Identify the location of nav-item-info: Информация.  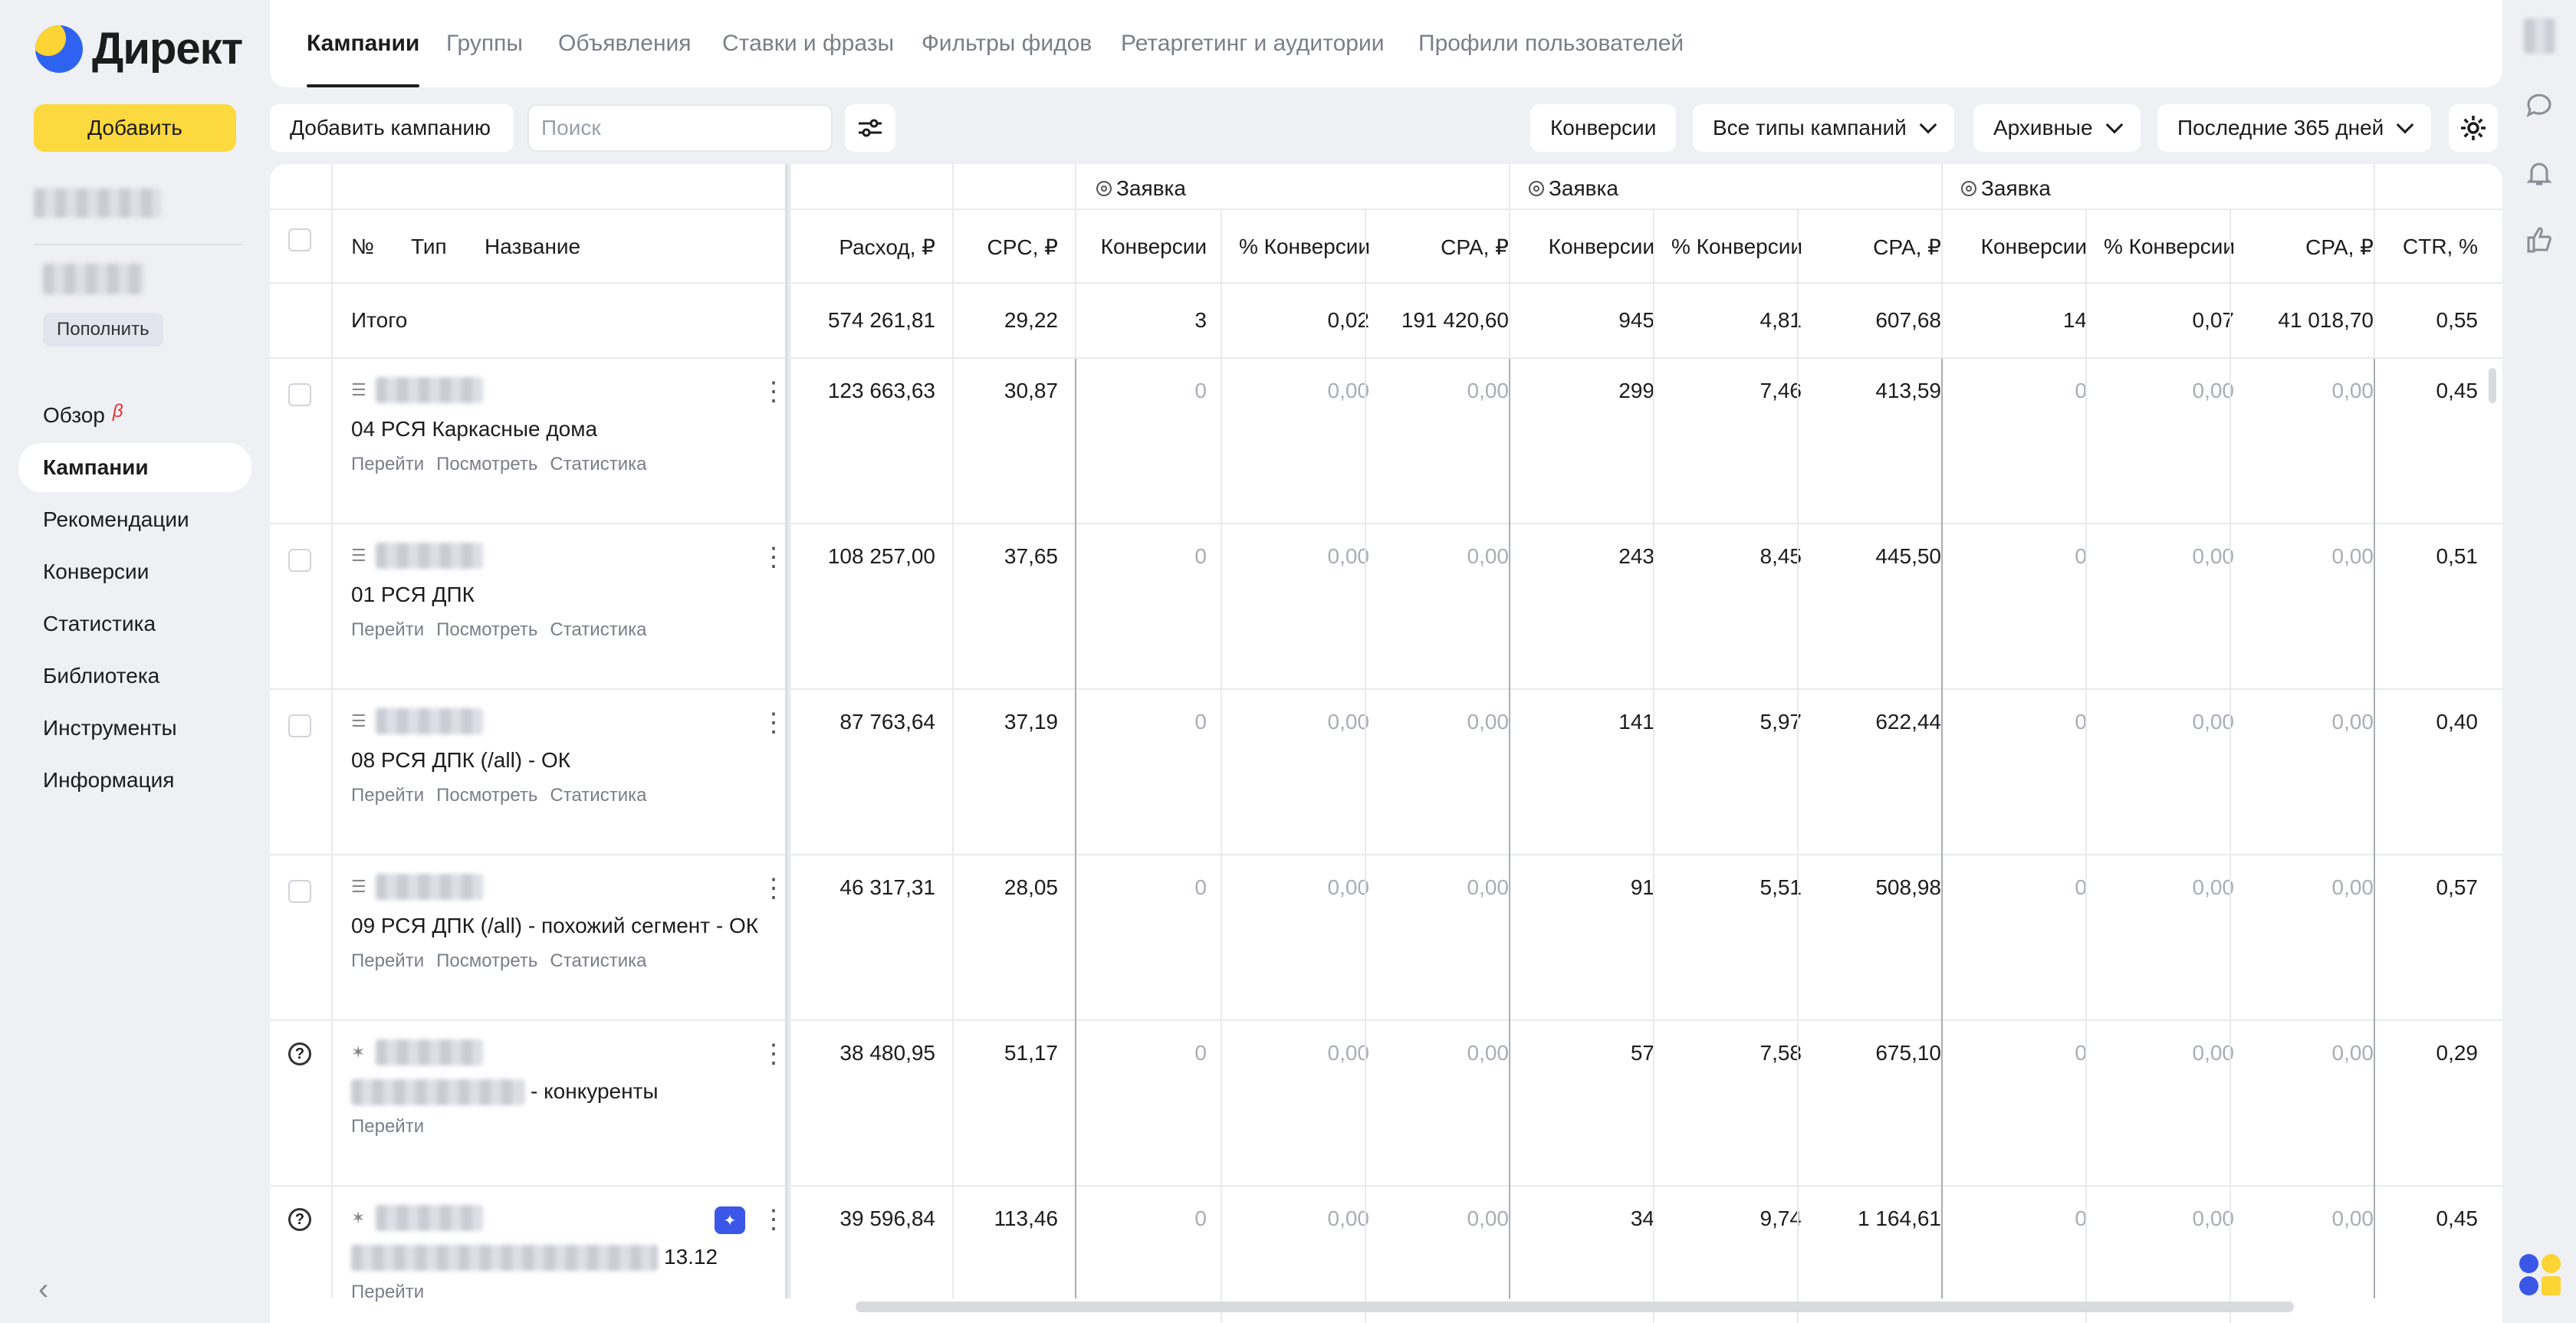
(134, 780).